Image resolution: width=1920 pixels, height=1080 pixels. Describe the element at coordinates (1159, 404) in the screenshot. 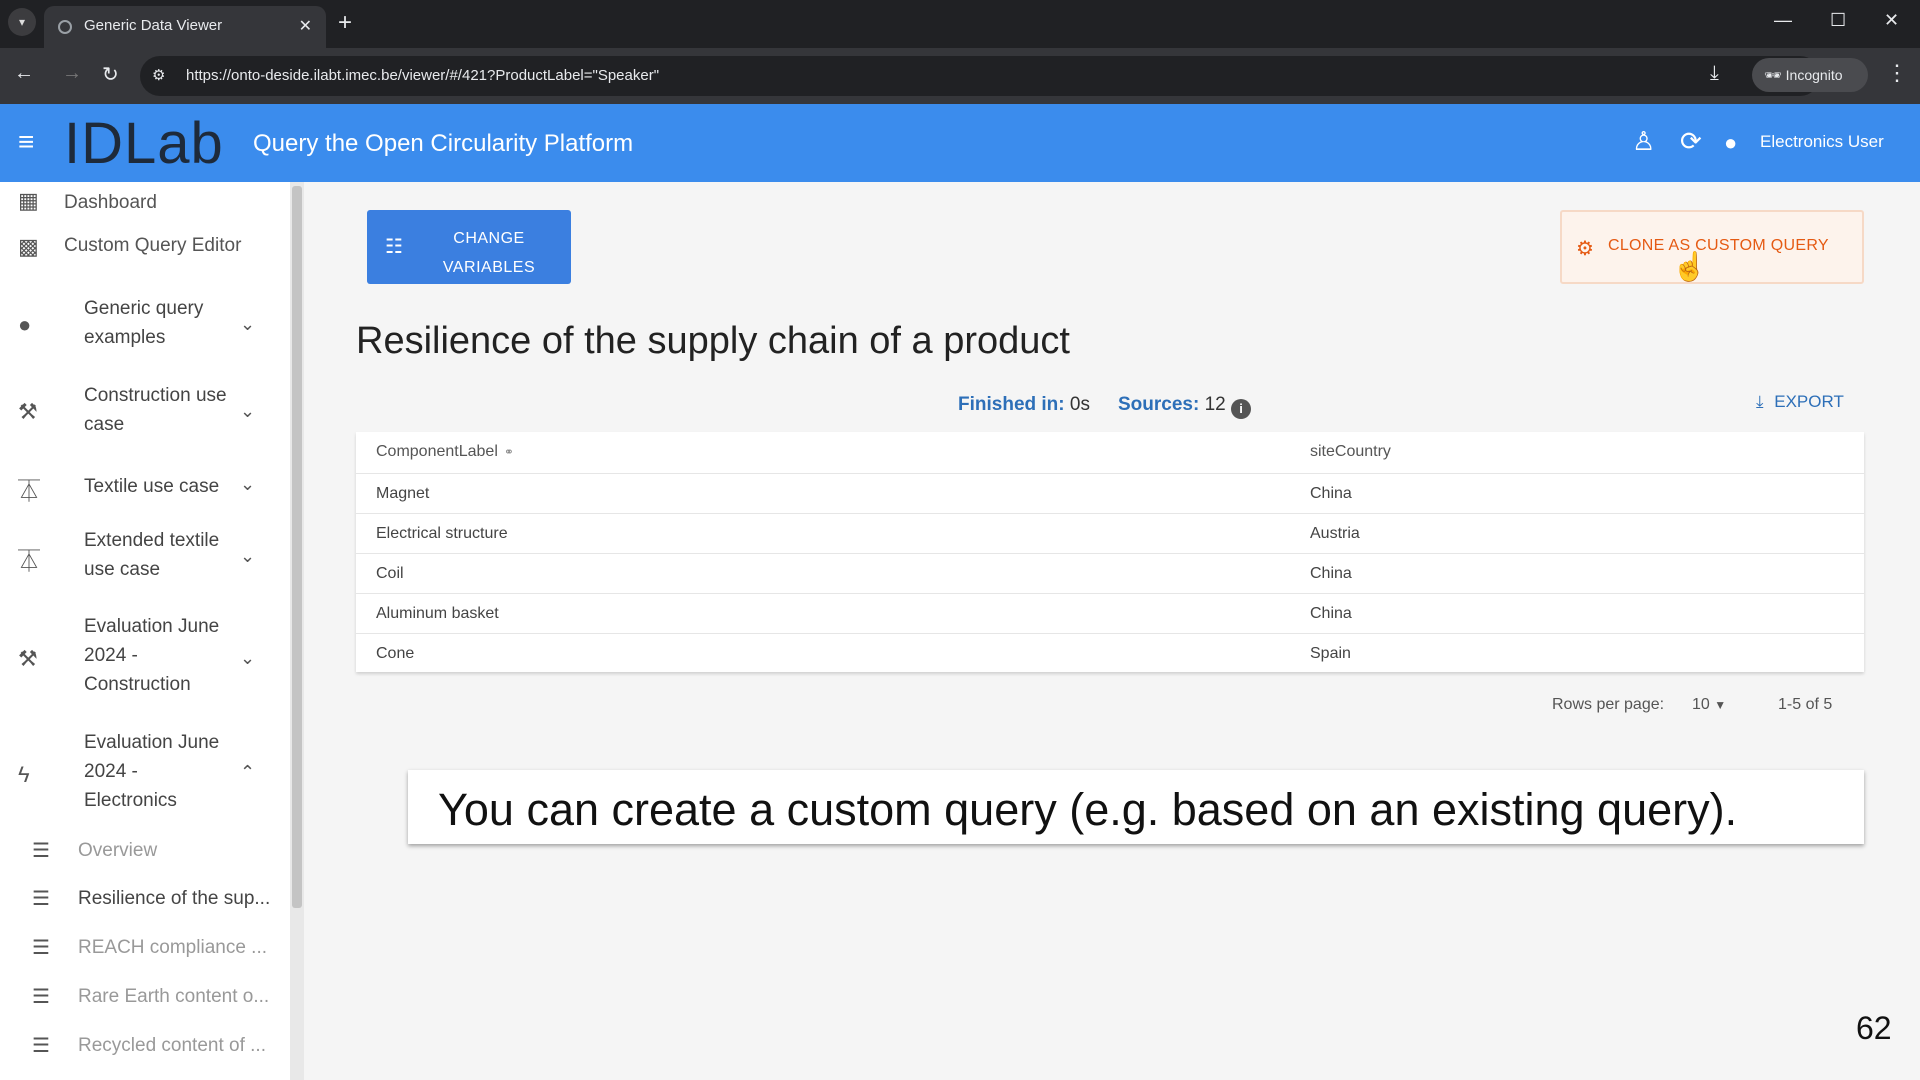

I see `sources-label: Sources:` at that location.